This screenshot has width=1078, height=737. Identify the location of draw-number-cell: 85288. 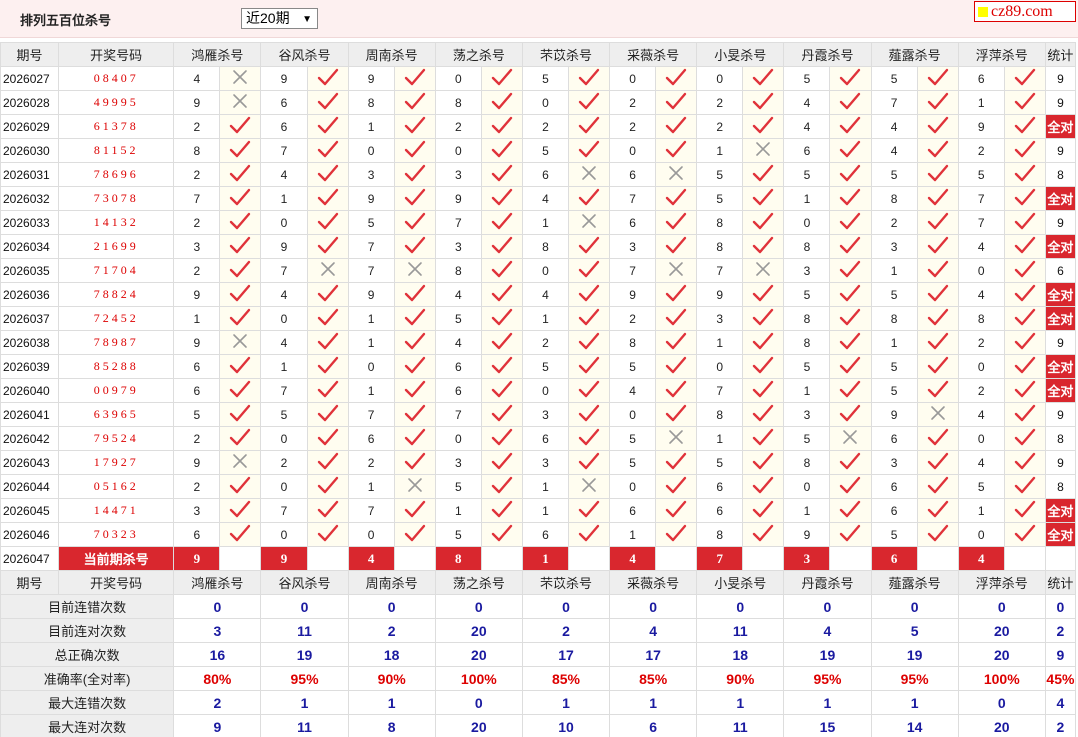
(116, 366).